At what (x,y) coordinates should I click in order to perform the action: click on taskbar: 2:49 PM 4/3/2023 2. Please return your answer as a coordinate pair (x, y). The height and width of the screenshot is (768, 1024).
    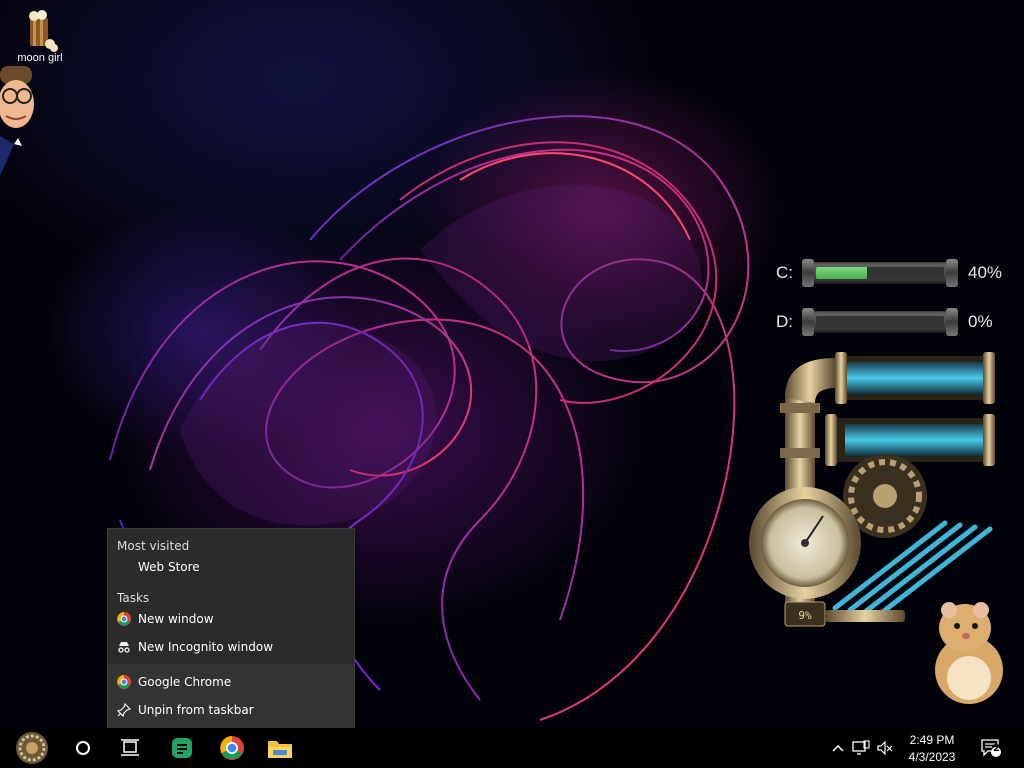
    Looking at the image, I should click on (512, 748).